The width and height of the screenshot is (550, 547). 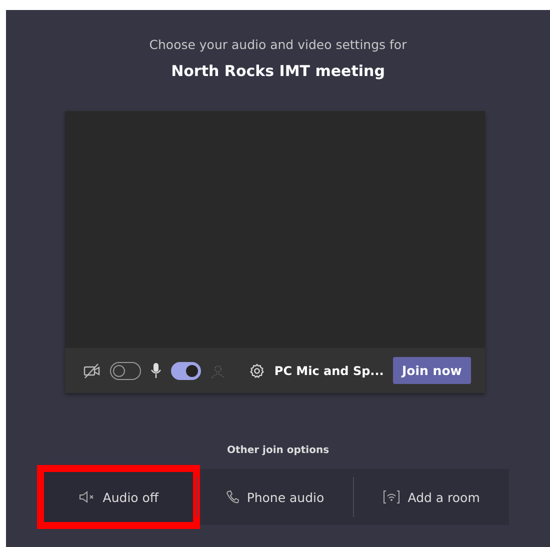 I want to click on camera-off-icon, so click(x=92, y=370).